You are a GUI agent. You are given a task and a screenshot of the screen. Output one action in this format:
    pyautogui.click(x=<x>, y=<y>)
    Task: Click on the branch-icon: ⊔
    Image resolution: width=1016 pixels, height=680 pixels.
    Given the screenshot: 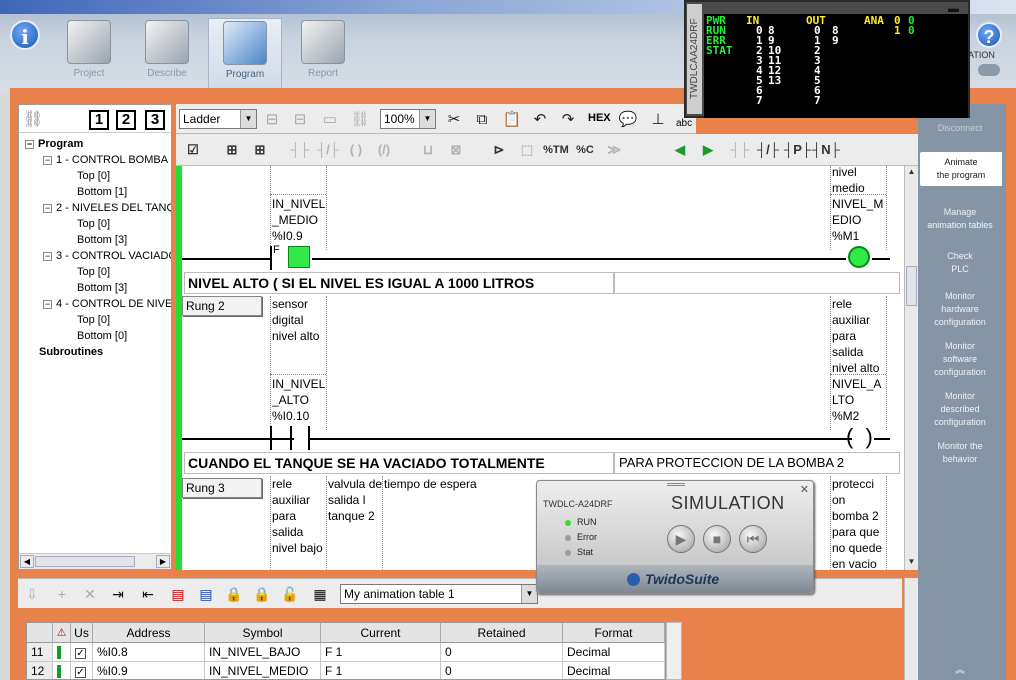 What is the action you would take?
    pyautogui.click(x=428, y=150)
    